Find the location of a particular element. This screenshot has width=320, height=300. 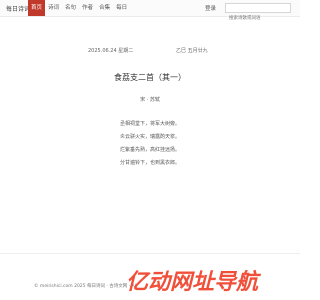

site-logo: 每日诗词 is located at coordinates (18, 8).